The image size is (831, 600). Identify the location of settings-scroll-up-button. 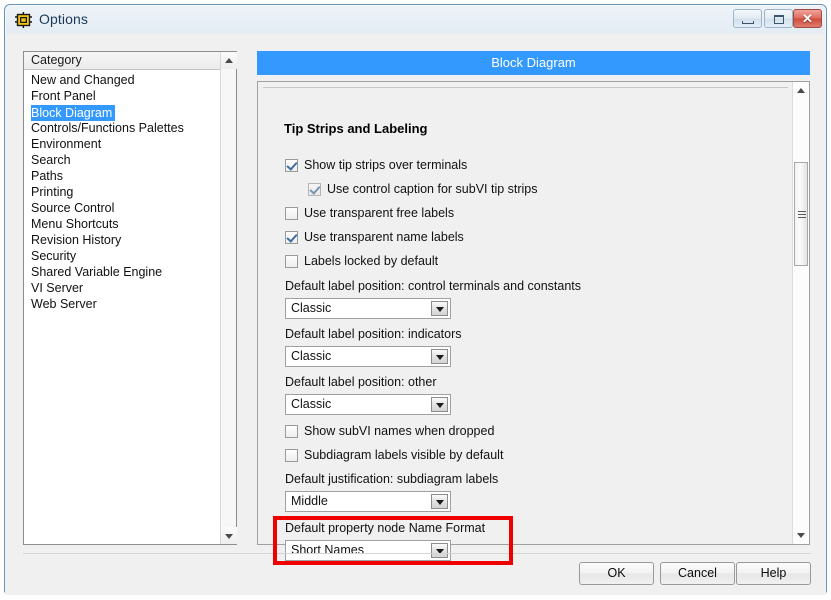
(801, 91).